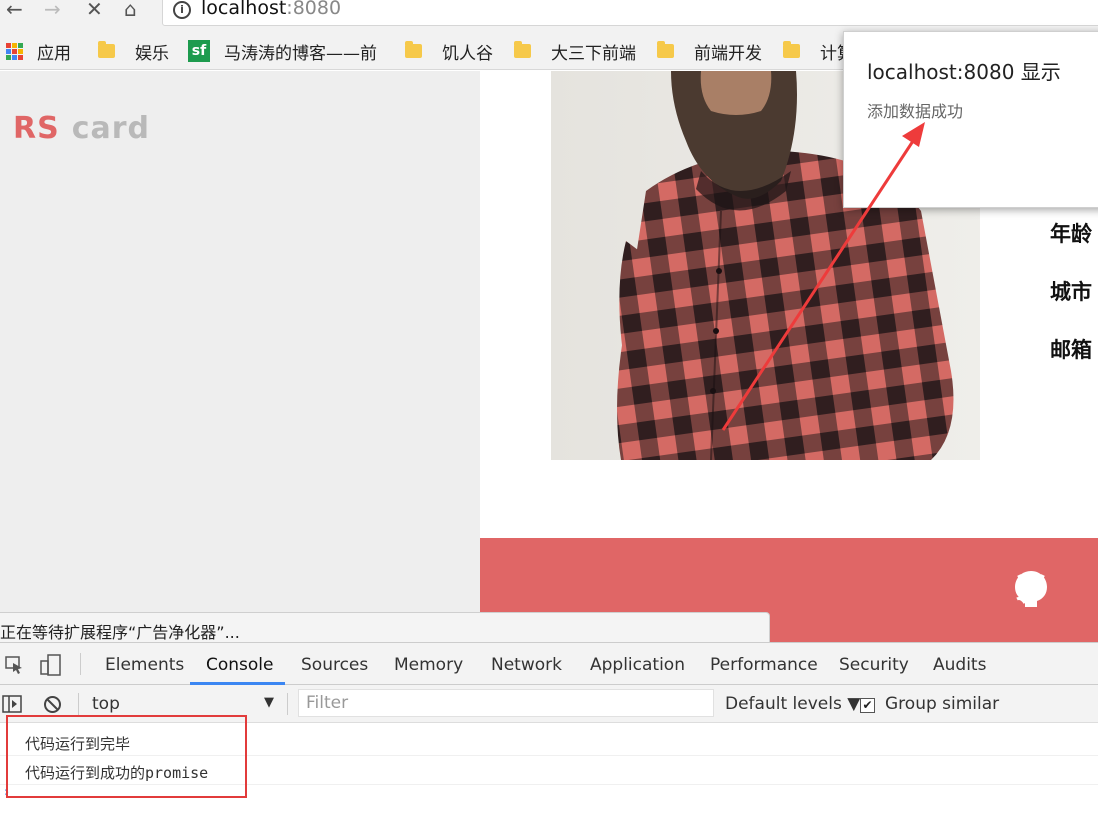 The width and height of the screenshot is (1098, 826). What do you see at coordinates (874, 665) in the screenshot?
I see `tab-security: Security` at bounding box center [874, 665].